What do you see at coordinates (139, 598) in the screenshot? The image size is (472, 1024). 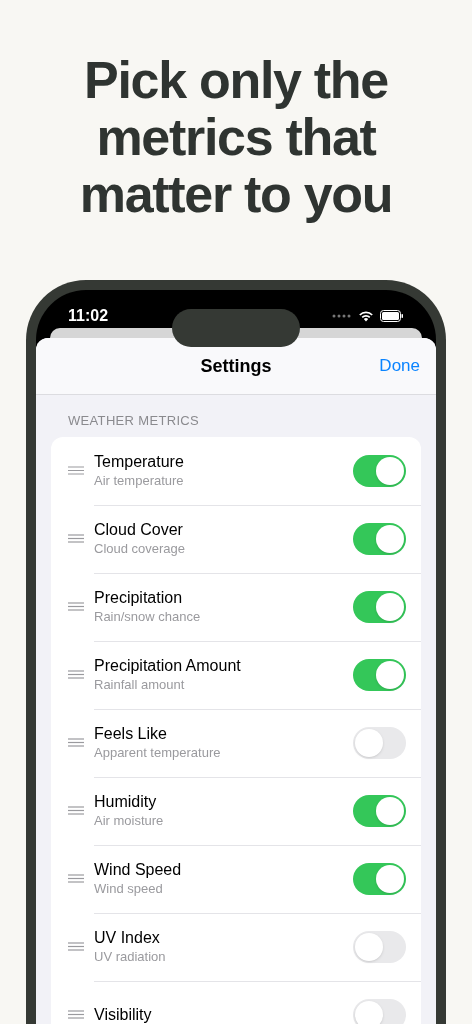 I see `metric-name: Precipitation` at bounding box center [139, 598].